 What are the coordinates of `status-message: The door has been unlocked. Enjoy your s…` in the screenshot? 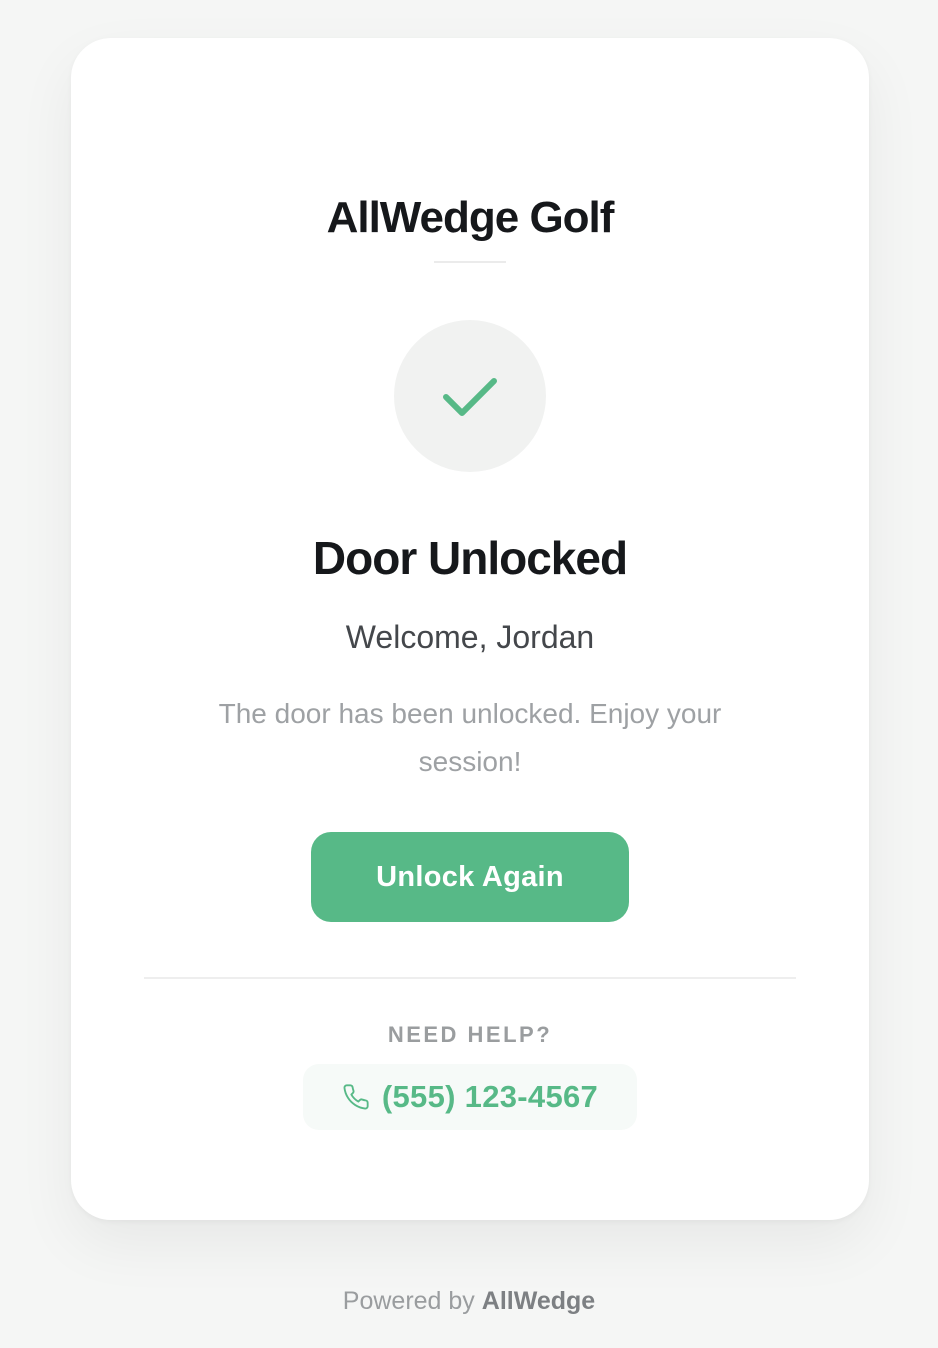 It's located at (470, 737).